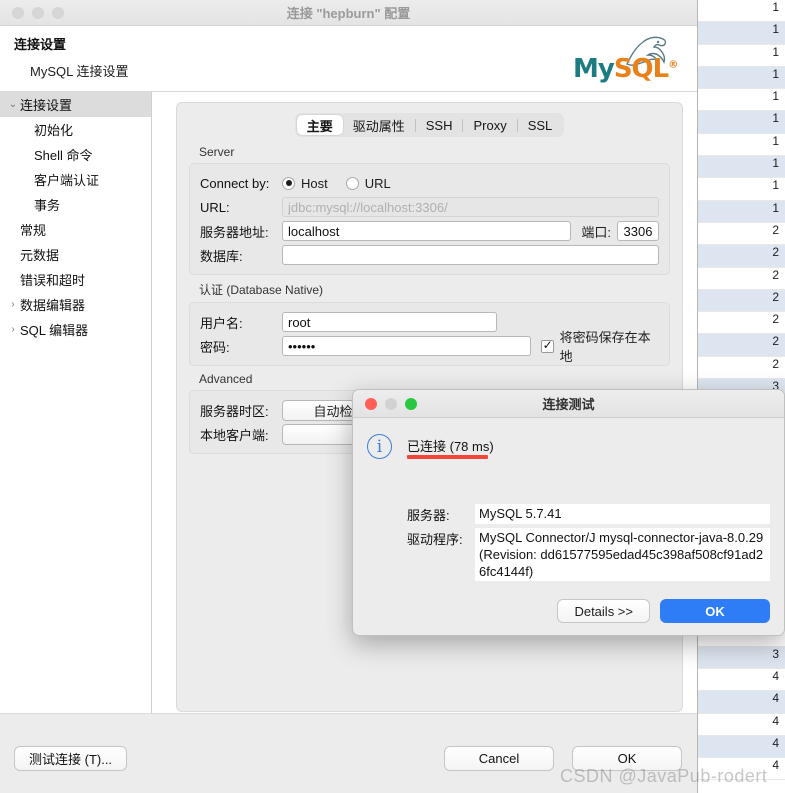 This screenshot has width=785, height=793. Describe the element at coordinates (389, 322) in the screenshot. I see `username-input` at that location.